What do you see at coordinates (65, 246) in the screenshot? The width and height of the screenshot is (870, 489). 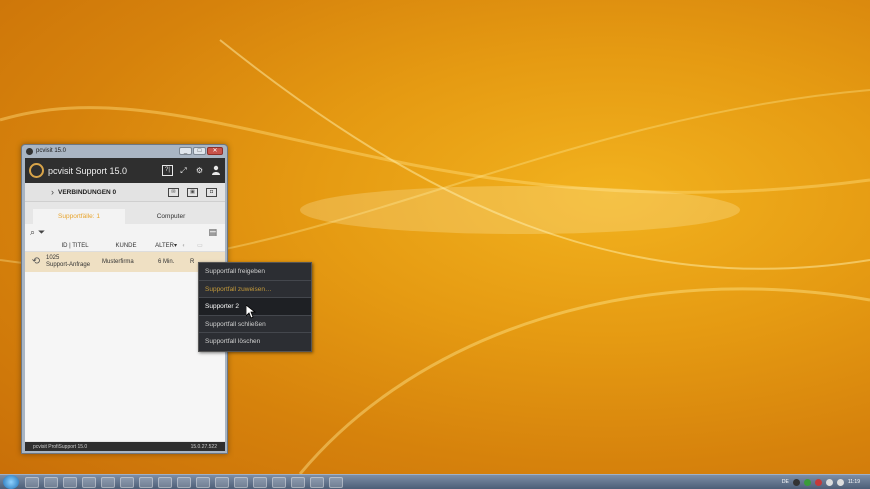 I see `column-id-title: ID | TITEL` at bounding box center [65, 246].